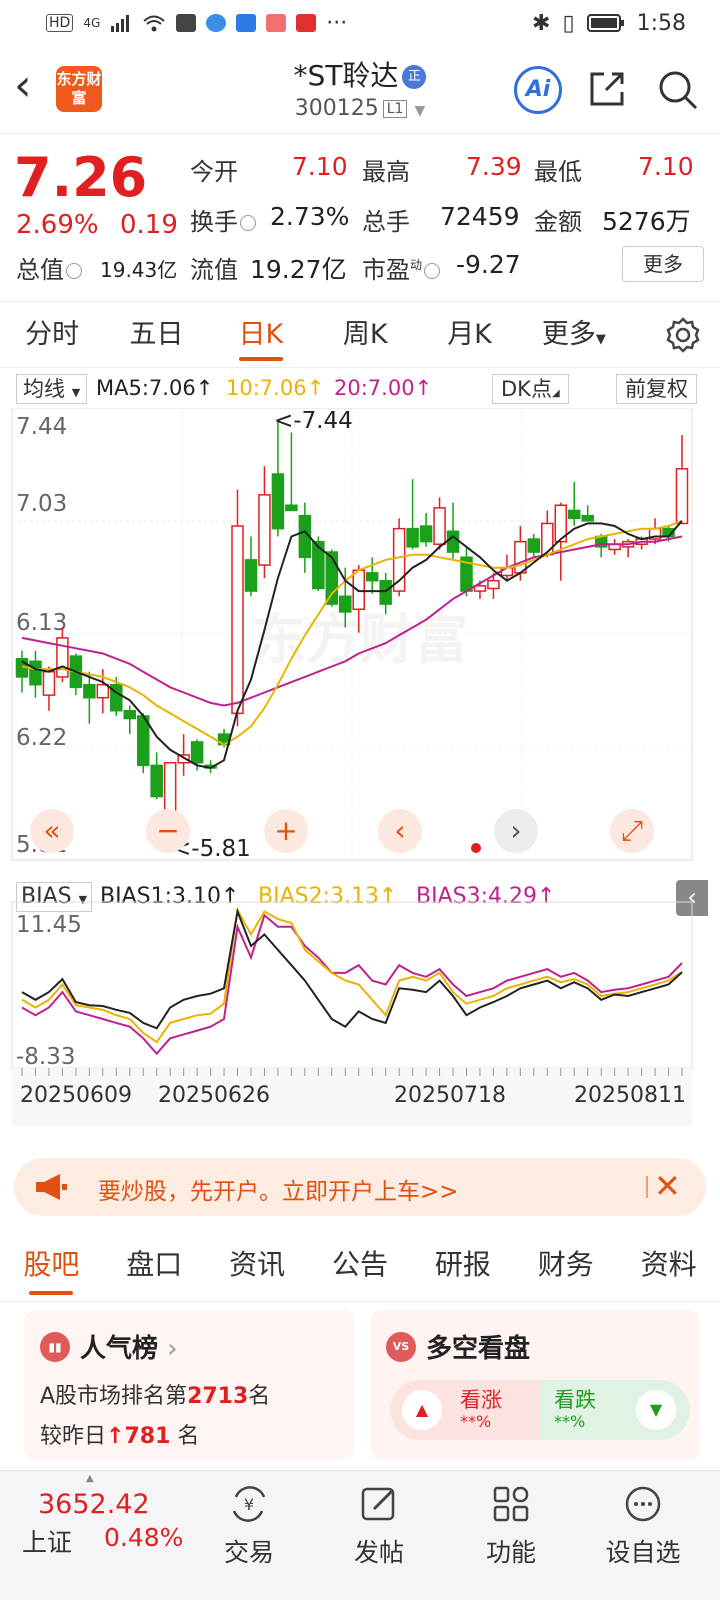 The height and width of the screenshot is (1600, 720). What do you see at coordinates (462, 1266) in the screenshot?
I see `tab-research: 研报` at bounding box center [462, 1266].